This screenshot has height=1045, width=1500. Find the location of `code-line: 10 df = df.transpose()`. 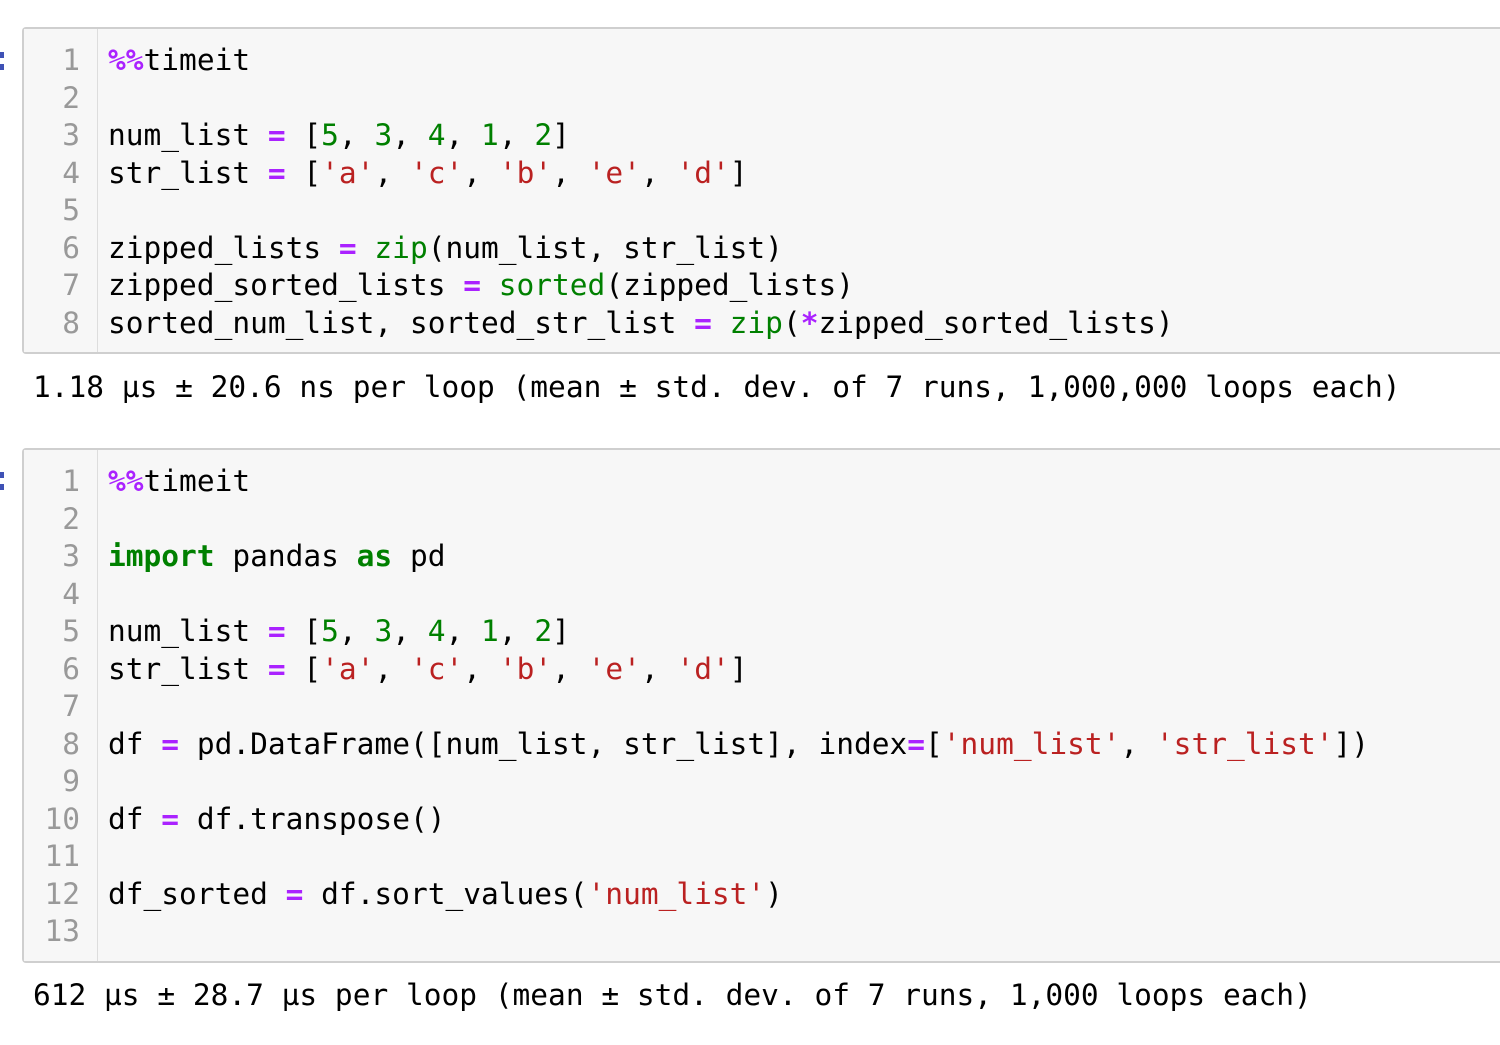

code-line: 10 df = df.transpose() is located at coordinates (762, 820).